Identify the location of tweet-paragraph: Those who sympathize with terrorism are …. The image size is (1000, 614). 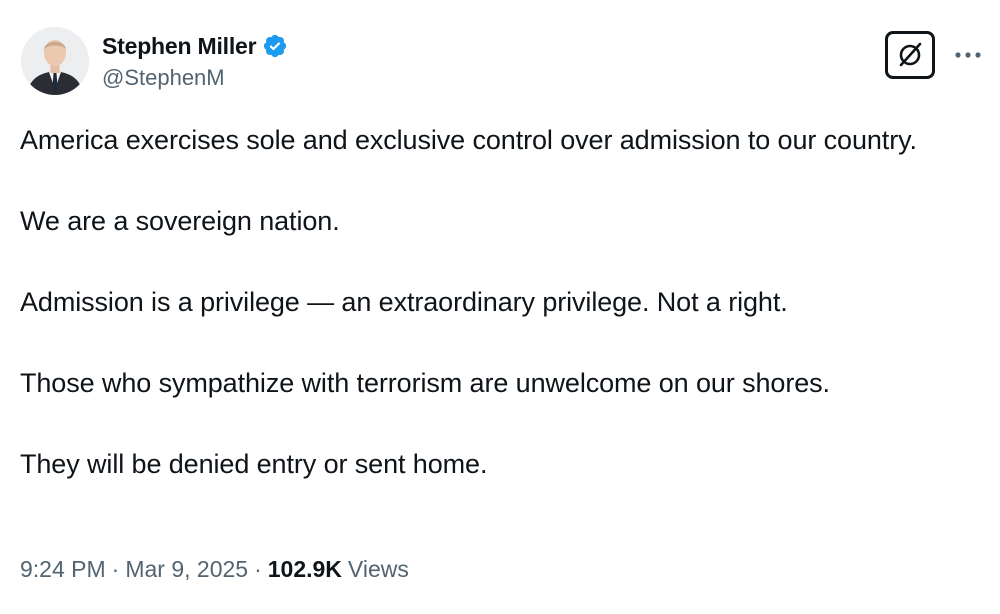
(425, 383).